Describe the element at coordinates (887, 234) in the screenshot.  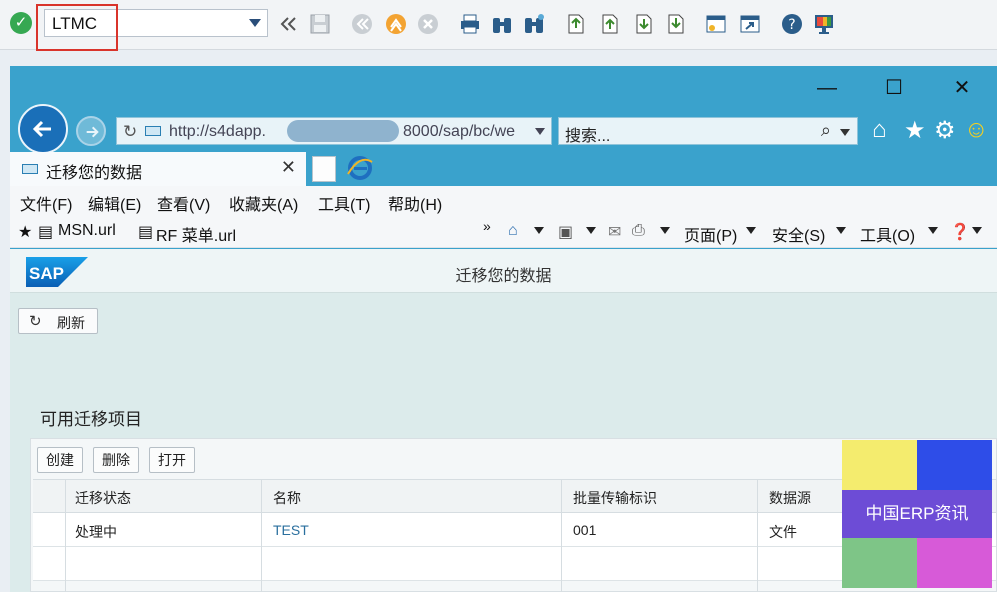
I see `tools-menu: 工具(O)` at that location.